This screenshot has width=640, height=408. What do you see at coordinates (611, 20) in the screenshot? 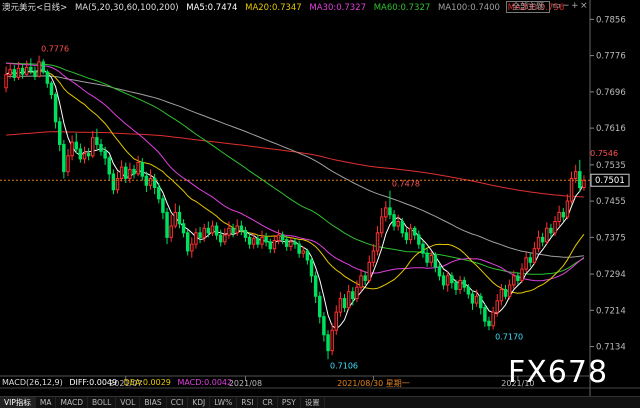
I see `y-axis-label: 0.7856` at bounding box center [611, 20].